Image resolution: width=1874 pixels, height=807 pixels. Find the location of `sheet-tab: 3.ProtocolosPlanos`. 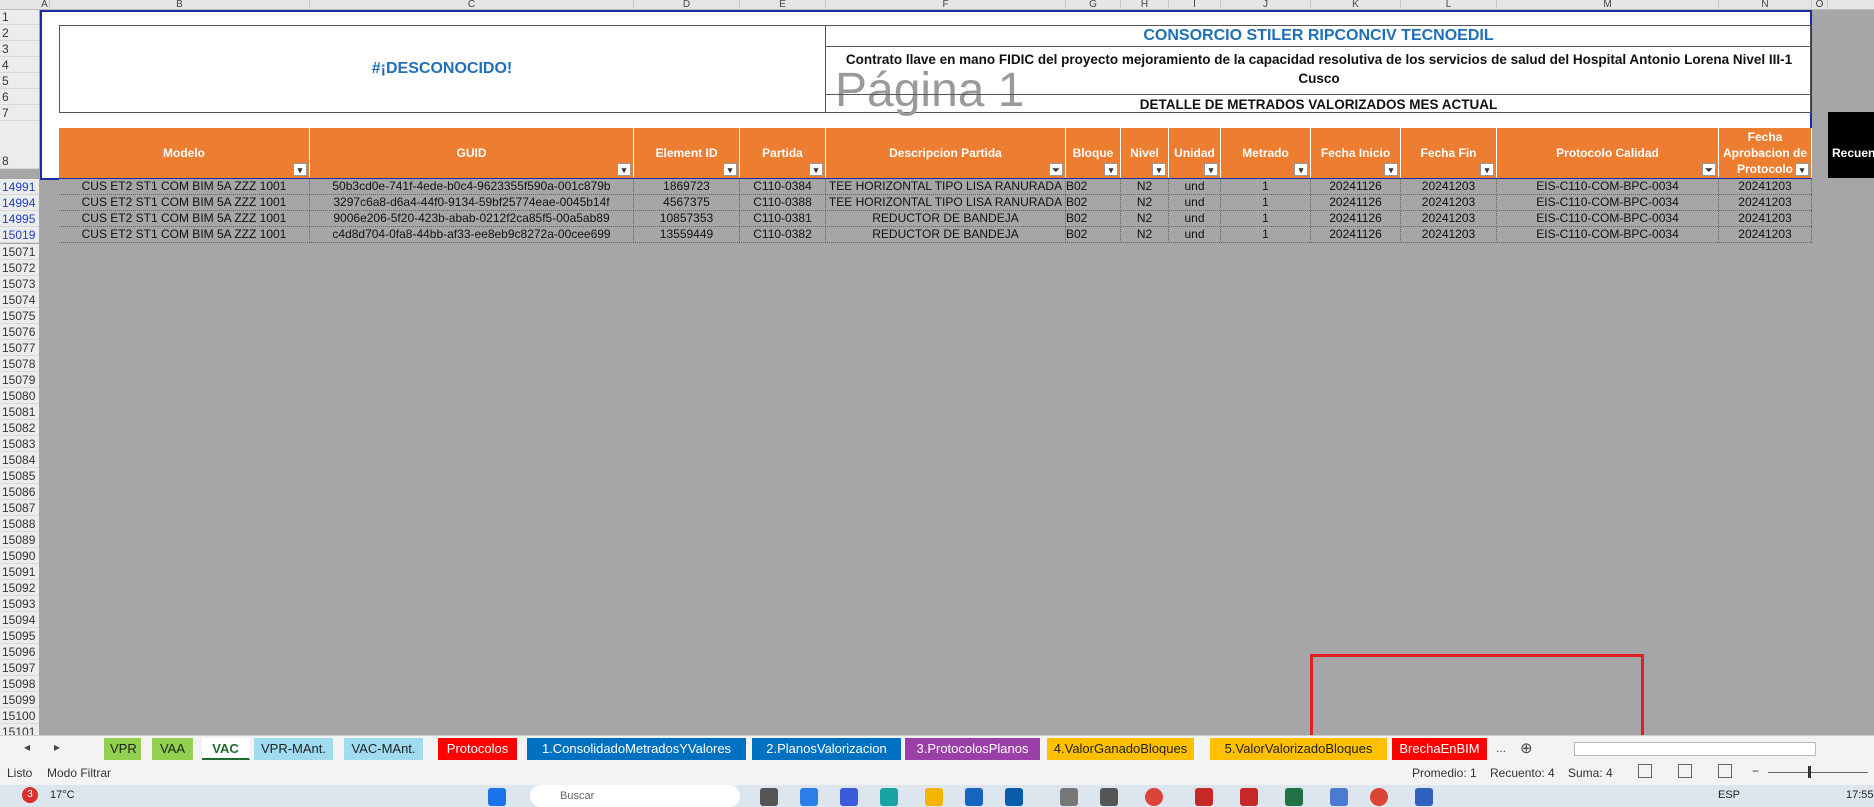

sheet-tab: 3.ProtocolosPlanos is located at coordinates (973, 749).